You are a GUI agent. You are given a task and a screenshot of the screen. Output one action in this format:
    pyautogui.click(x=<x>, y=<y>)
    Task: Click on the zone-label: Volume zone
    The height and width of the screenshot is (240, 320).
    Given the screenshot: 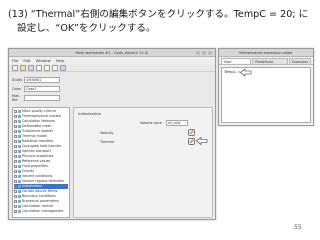 What is the action you would take?
    pyautogui.click(x=151, y=123)
    